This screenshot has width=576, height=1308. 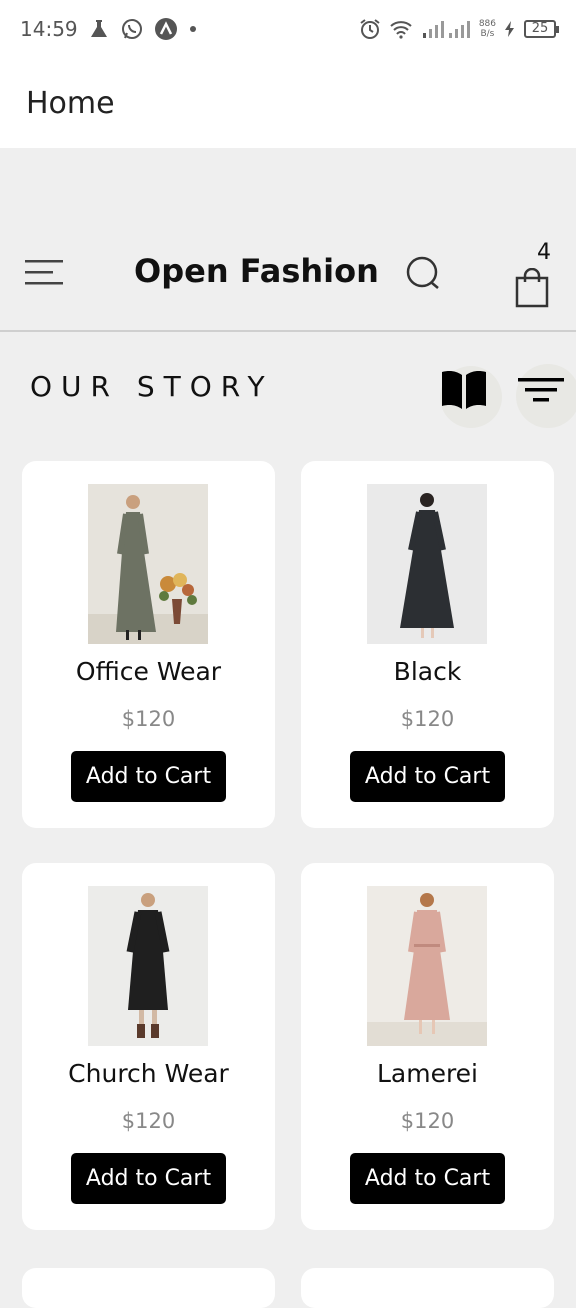 I want to click on filter-button, so click(x=546, y=396).